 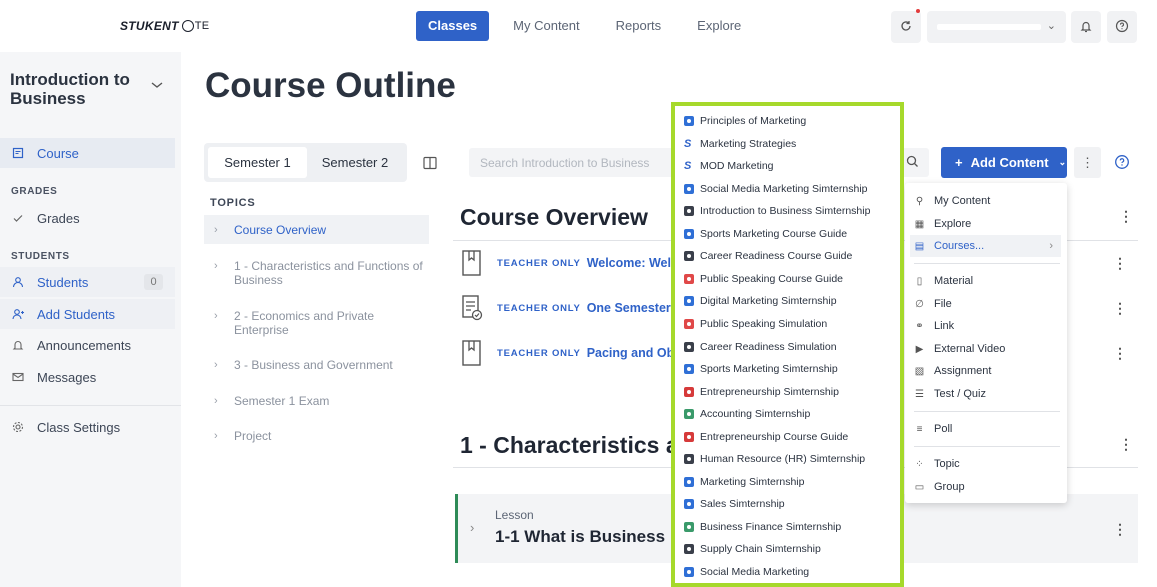 I want to click on course-menu-item: Business Finance Simternship, so click(x=762, y=527).